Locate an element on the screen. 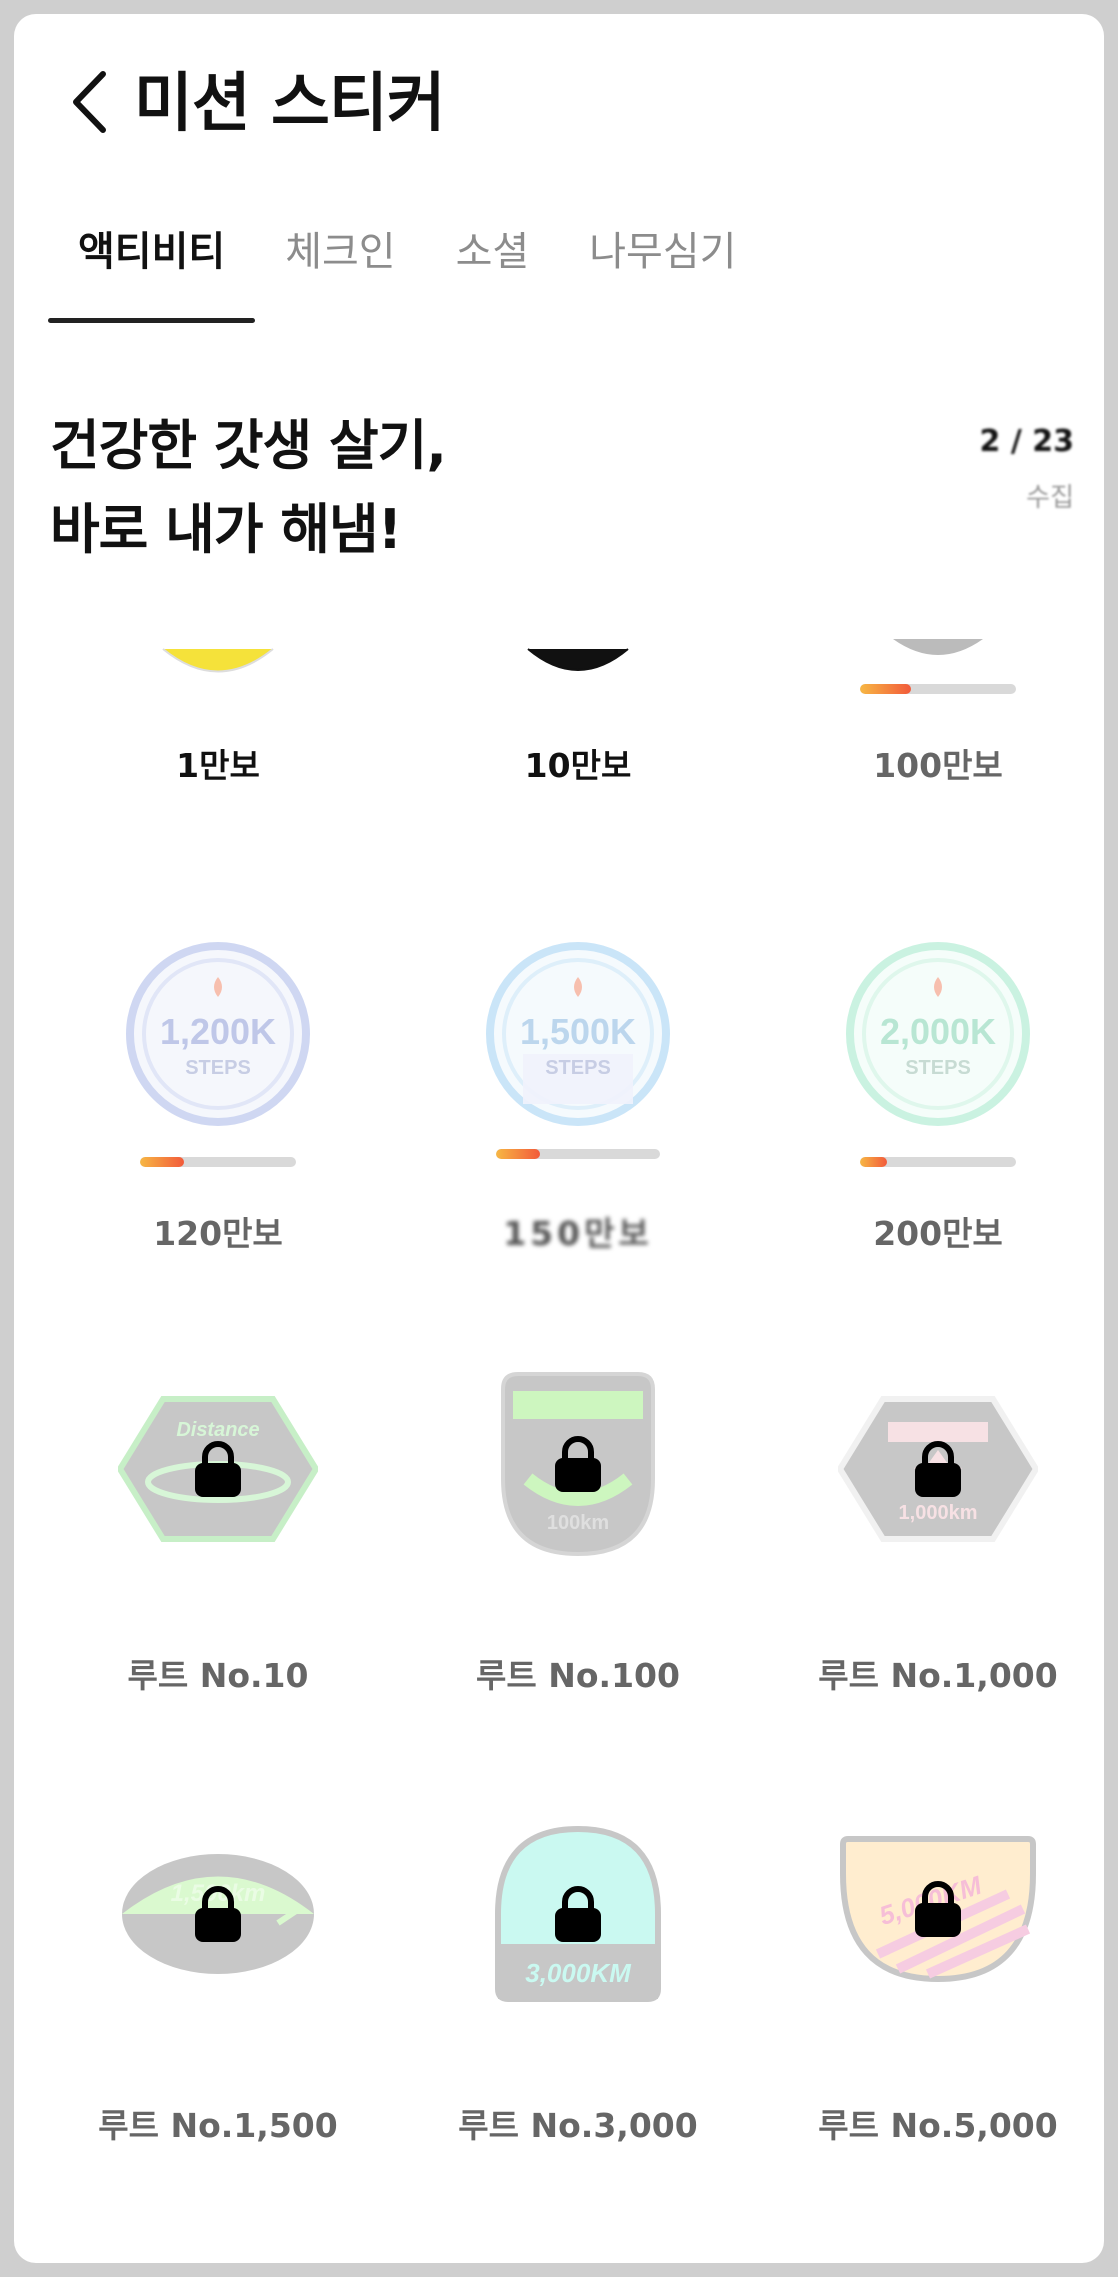 The image size is (1118, 2277). chevron-left-icon is located at coordinates (89, 102).